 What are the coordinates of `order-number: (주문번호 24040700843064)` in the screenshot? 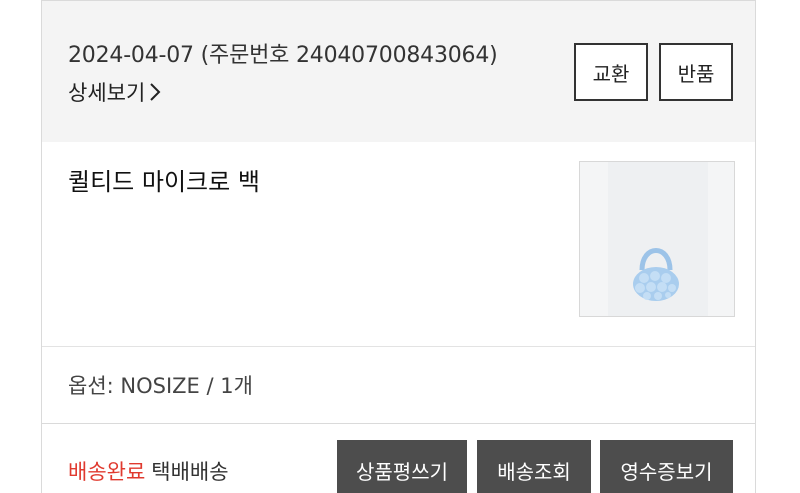 It's located at (349, 55).